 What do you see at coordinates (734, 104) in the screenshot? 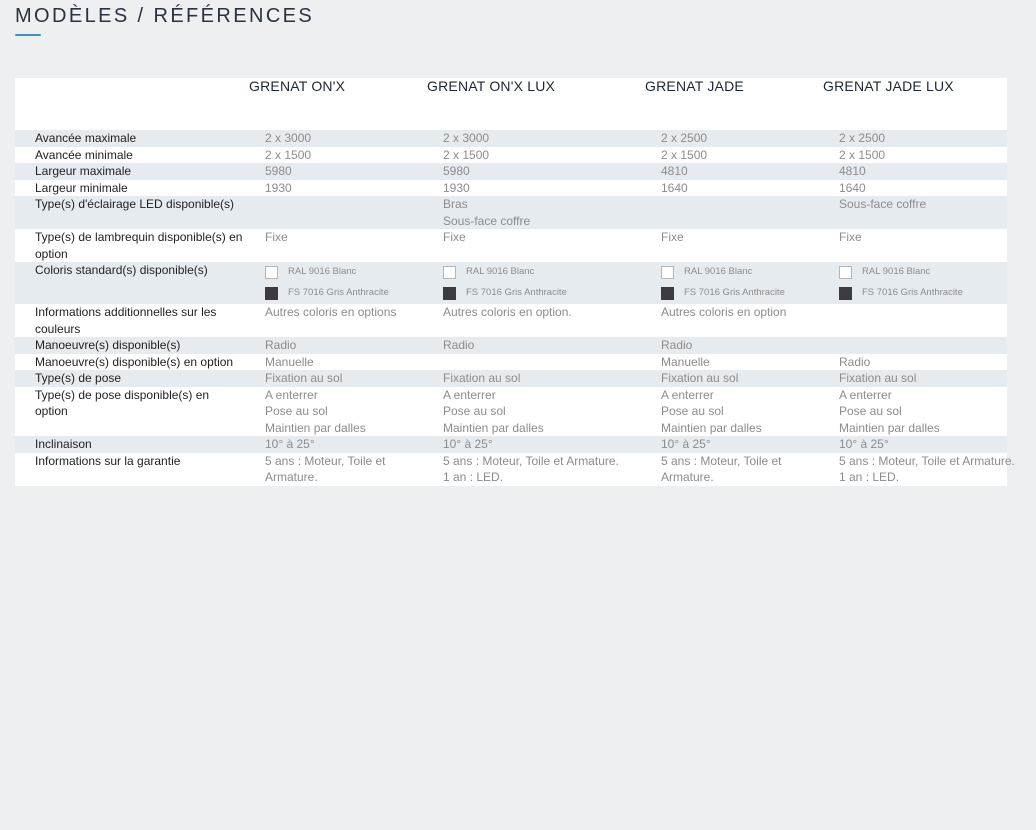
I see `header-grenat-jade: GRENAT JADE` at bounding box center [734, 104].